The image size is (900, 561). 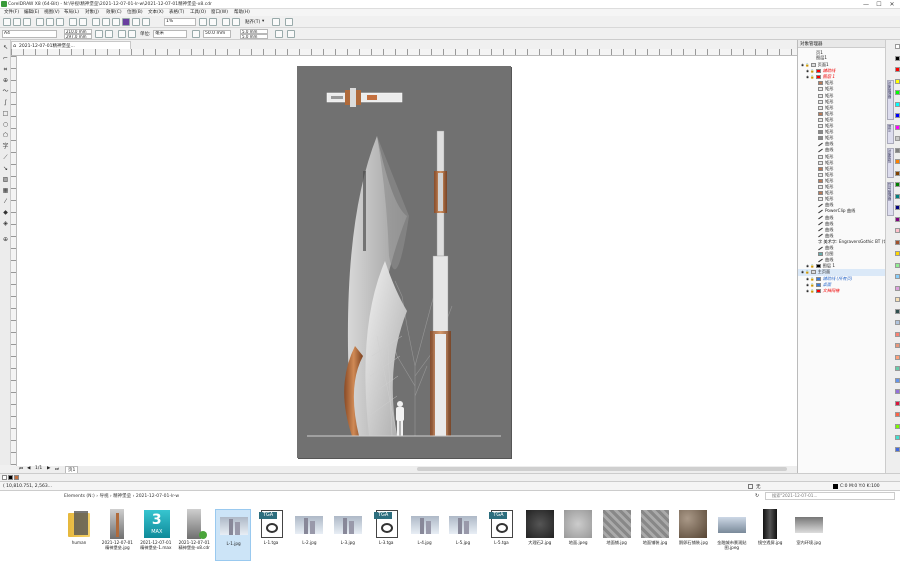 What do you see at coordinates (757, 496) in the screenshot?
I see `refresh-icon: ↻` at bounding box center [757, 496].